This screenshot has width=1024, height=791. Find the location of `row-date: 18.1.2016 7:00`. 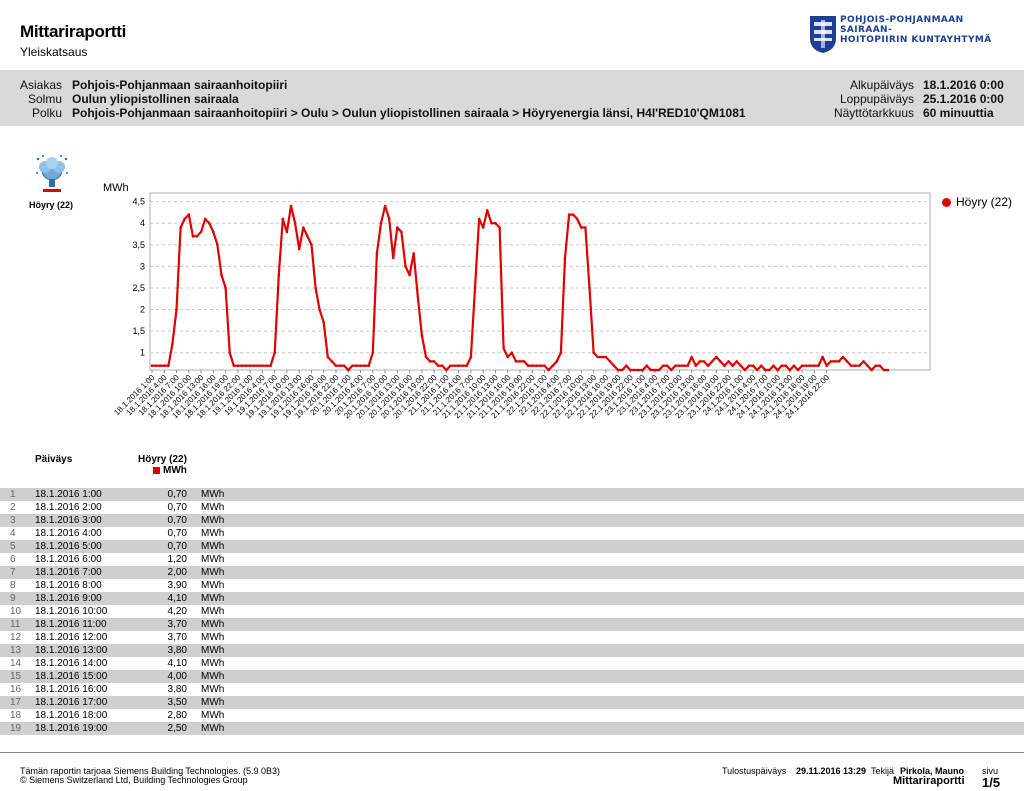

row-date: 18.1.2016 7:00 is located at coordinates (68, 572).